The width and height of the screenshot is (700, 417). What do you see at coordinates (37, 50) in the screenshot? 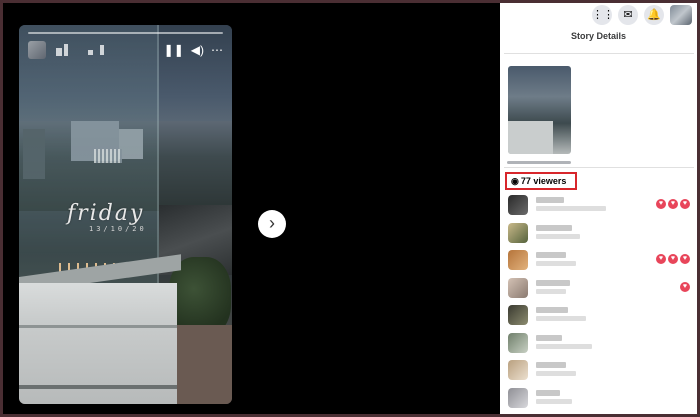
I see `story-owner-avatar` at bounding box center [37, 50].